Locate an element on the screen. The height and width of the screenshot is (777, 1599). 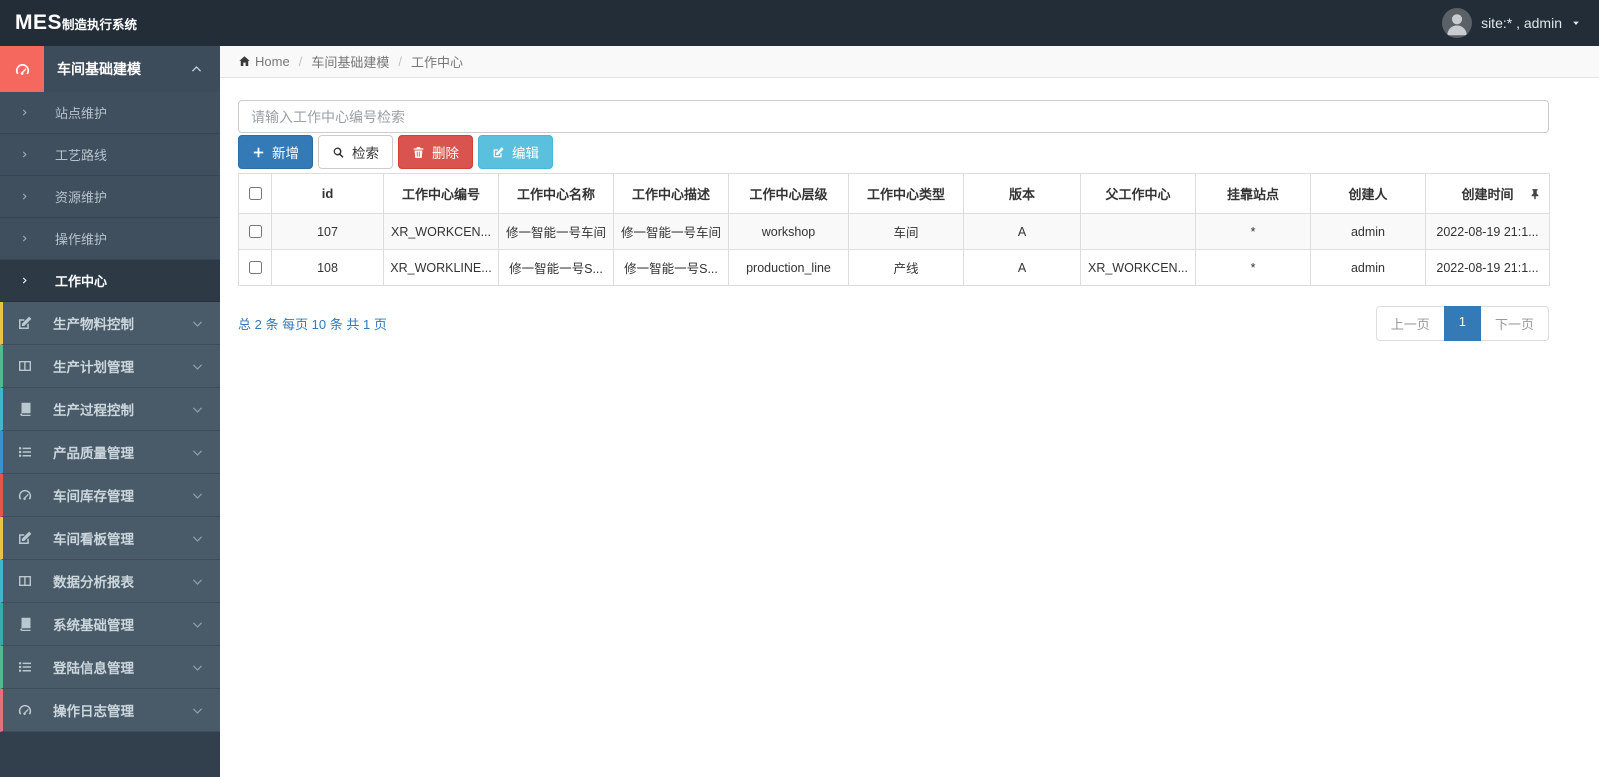
pagination-next: 下一页 is located at coordinates (1514, 323).